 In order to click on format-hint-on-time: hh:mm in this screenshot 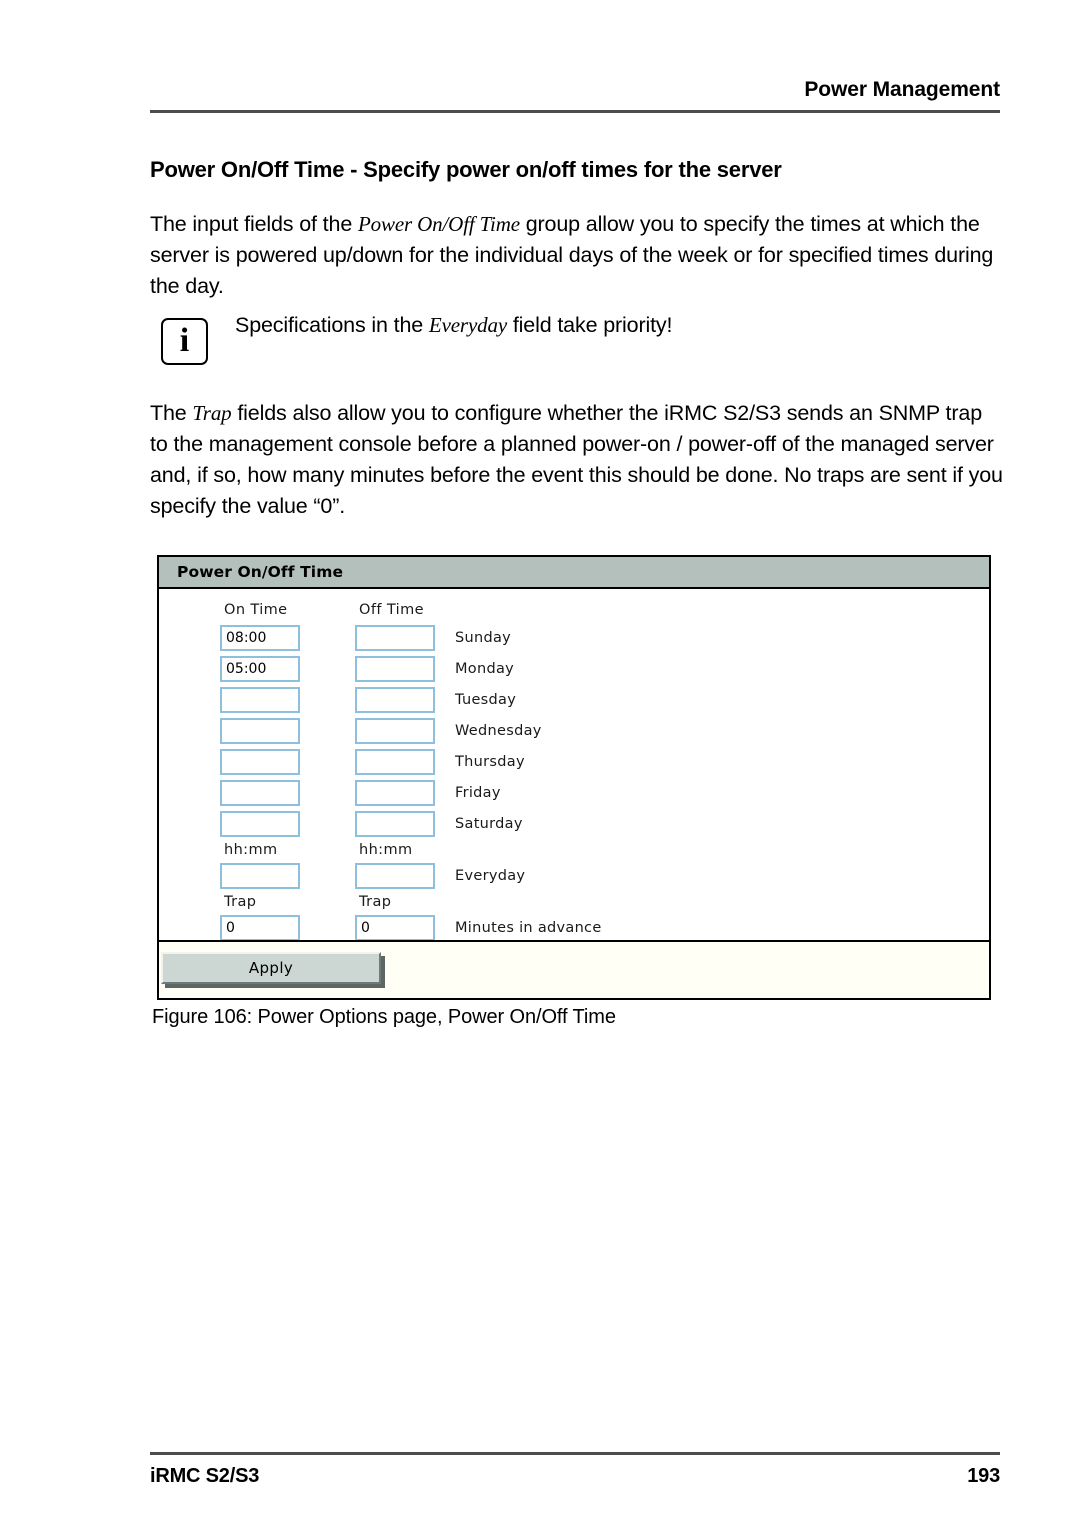, I will do `click(251, 850)`.